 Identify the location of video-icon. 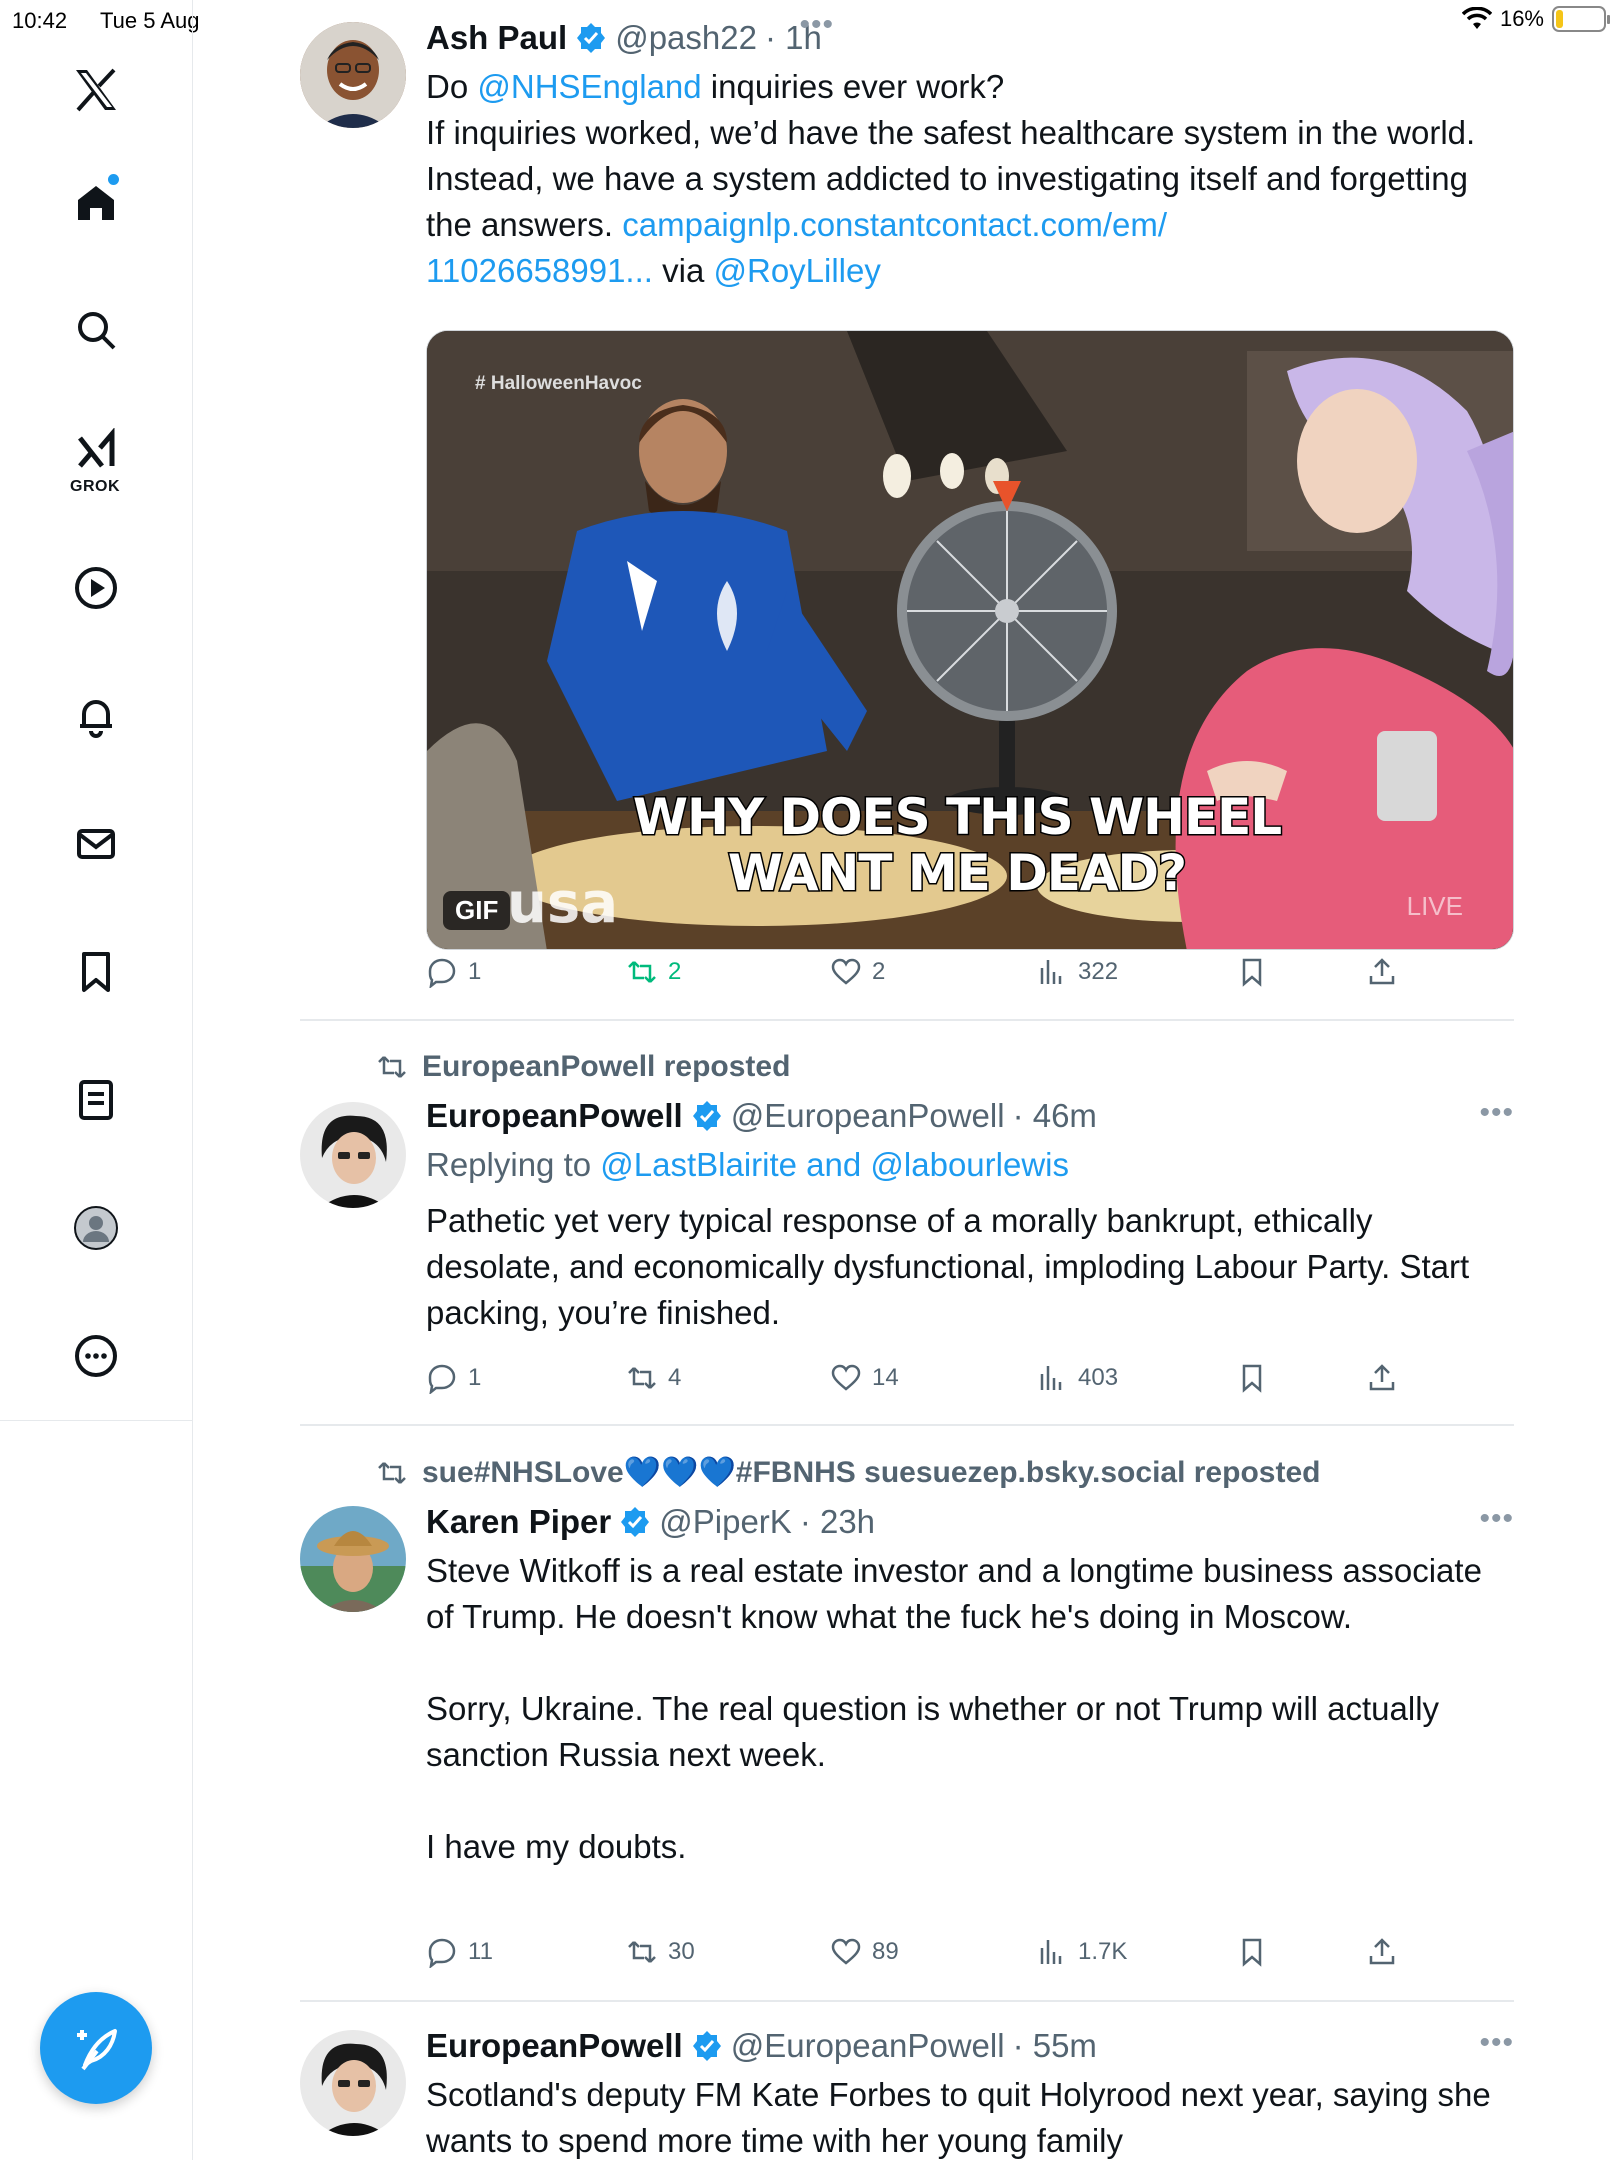
(96, 588).